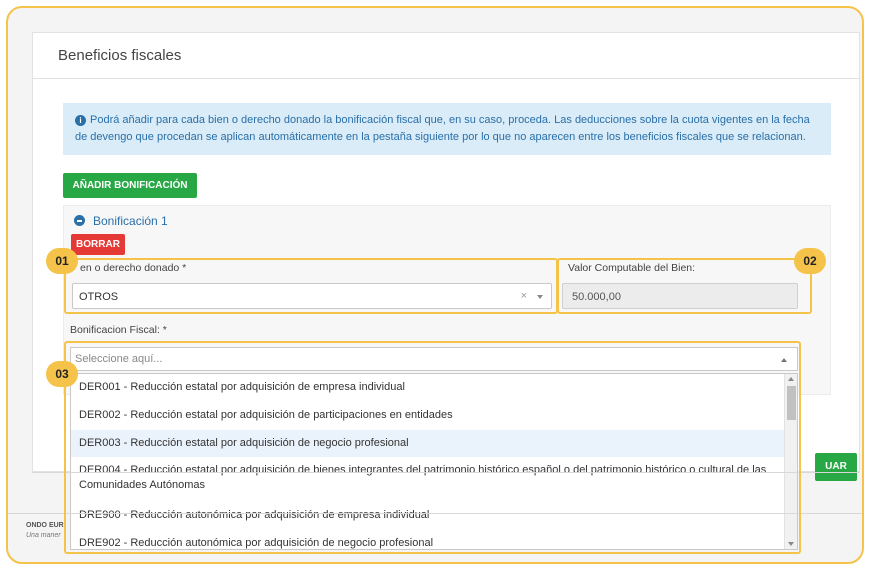 The height and width of the screenshot is (569, 869). What do you see at coordinates (130, 185) in the screenshot?
I see `add-bonus-button: AÑADIR BONIFICACIÓN` at bounding box center [130, 185].